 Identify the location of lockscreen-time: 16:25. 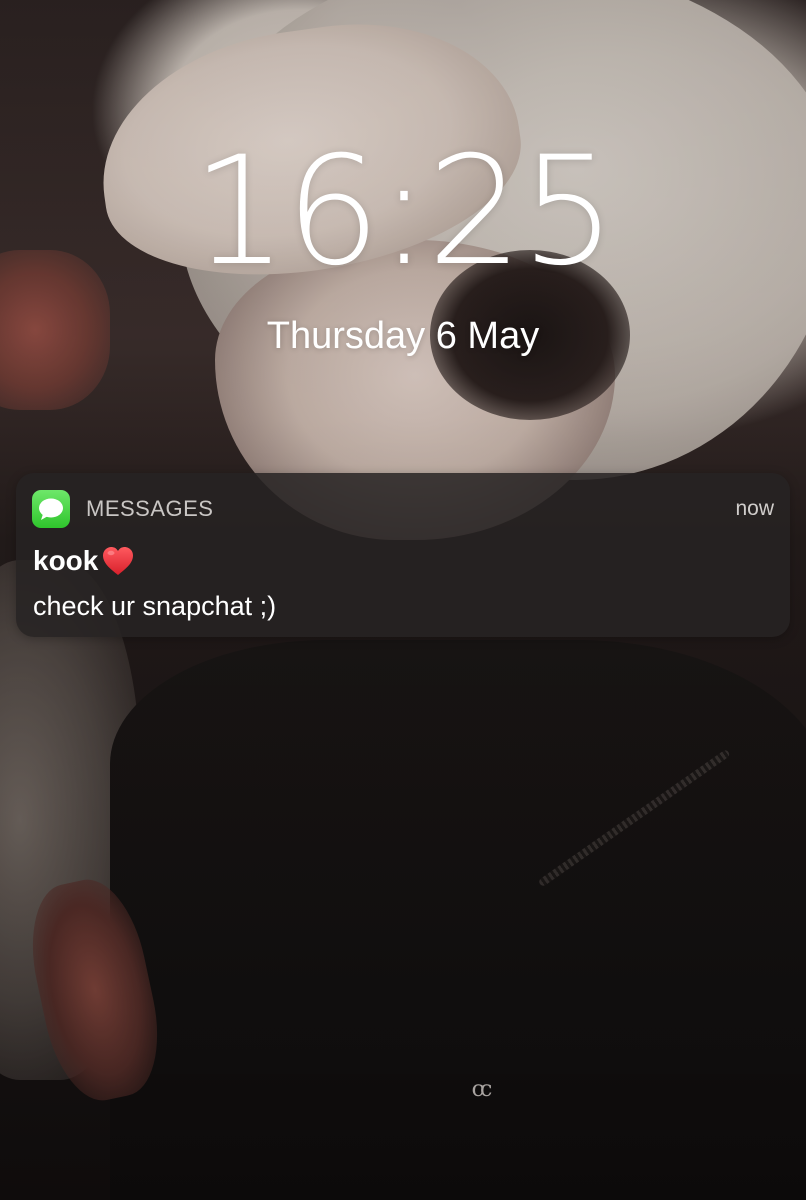
(403, 212).